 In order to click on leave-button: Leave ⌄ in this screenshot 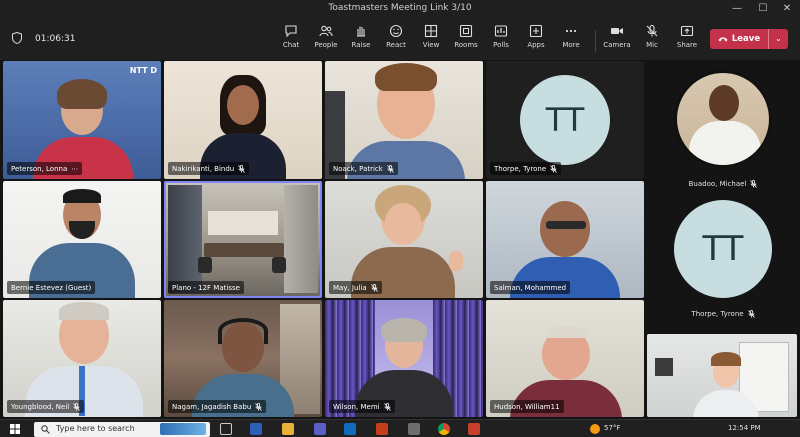, I will do `click(749, 39)`.